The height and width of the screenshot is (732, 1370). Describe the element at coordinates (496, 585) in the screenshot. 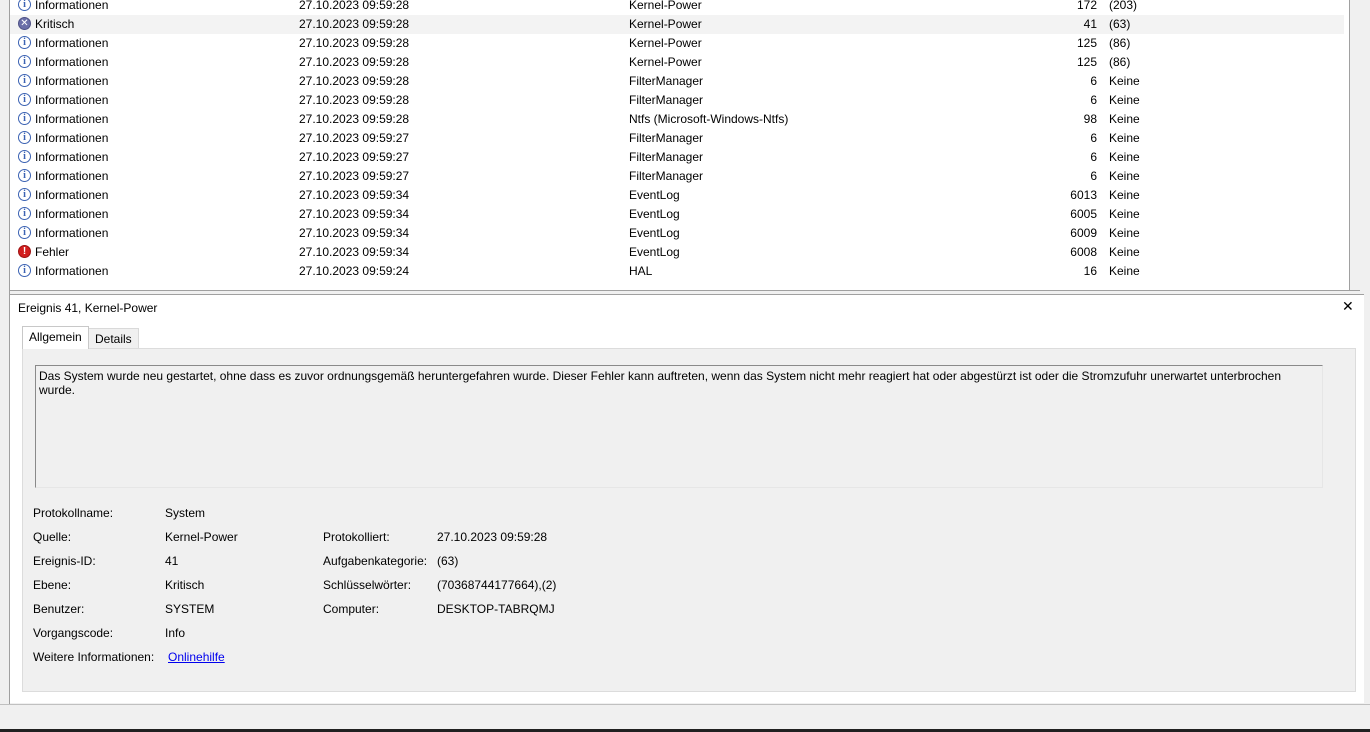

I see `keywords-value: (70368744177664),(2)` at that location.